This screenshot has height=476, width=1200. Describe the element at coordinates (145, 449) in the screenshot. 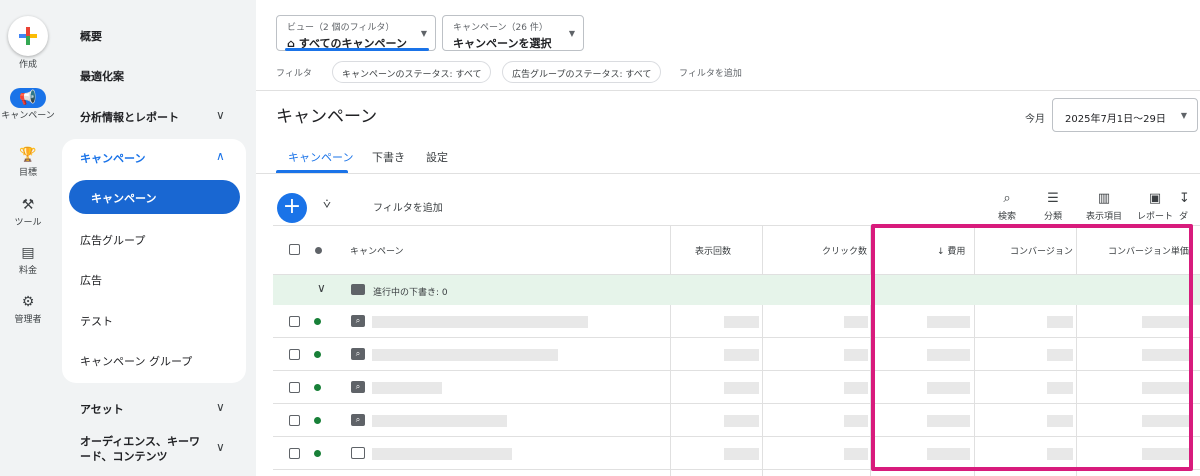

I see `nav-audiences: オーディエンス、キーワード、コンテンツ` at that location.